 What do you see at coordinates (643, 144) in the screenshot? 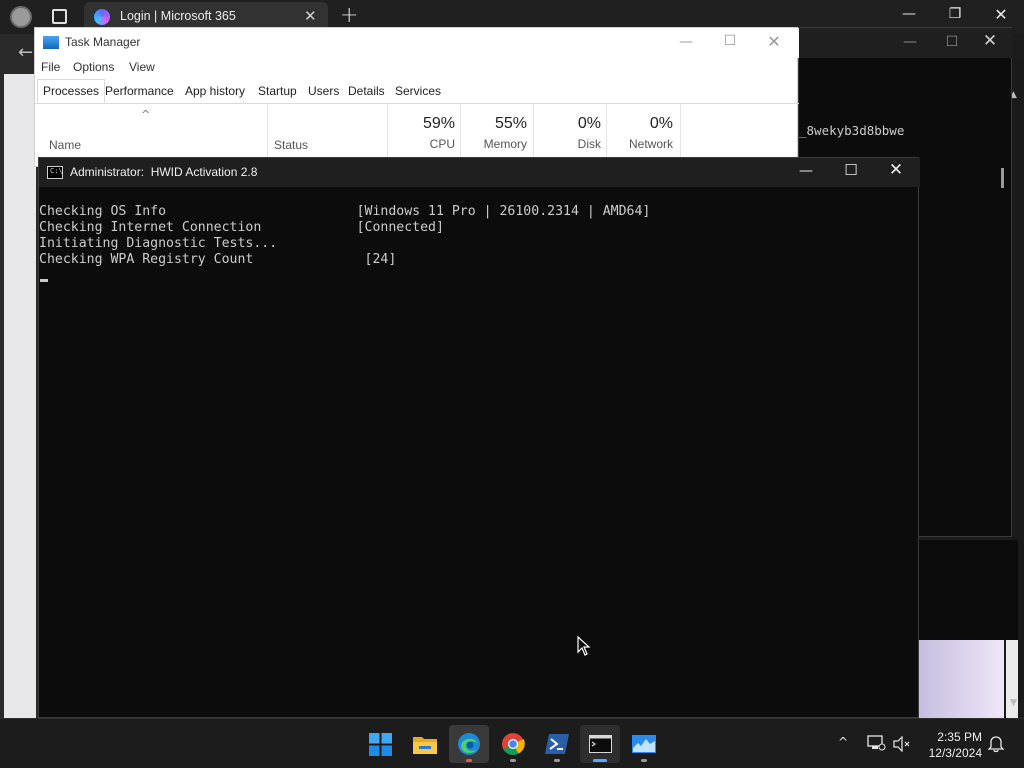
I see `column-header-network: Network` at bounding box center [643, 144].